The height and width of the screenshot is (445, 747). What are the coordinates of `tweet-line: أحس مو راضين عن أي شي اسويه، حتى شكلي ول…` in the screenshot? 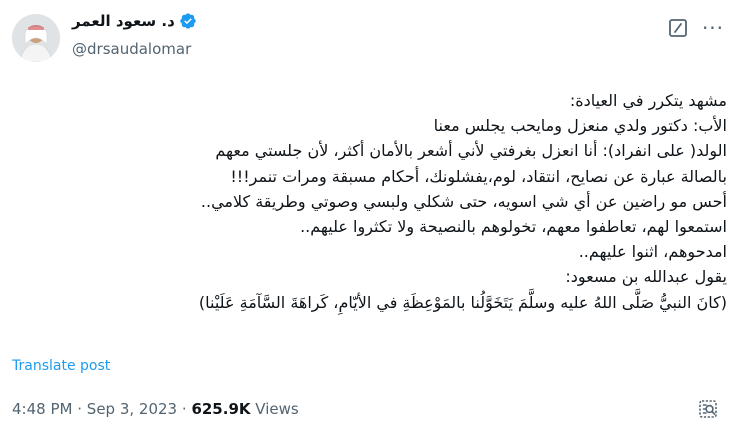 It's located at (463, 201).